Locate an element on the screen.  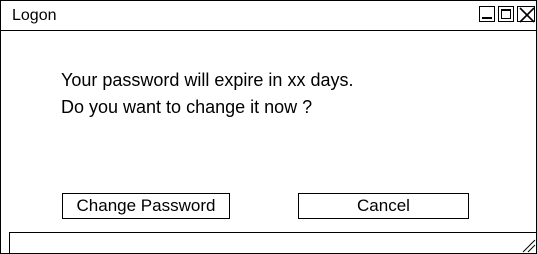
minimize-icon is located at coordinates (487, 18).